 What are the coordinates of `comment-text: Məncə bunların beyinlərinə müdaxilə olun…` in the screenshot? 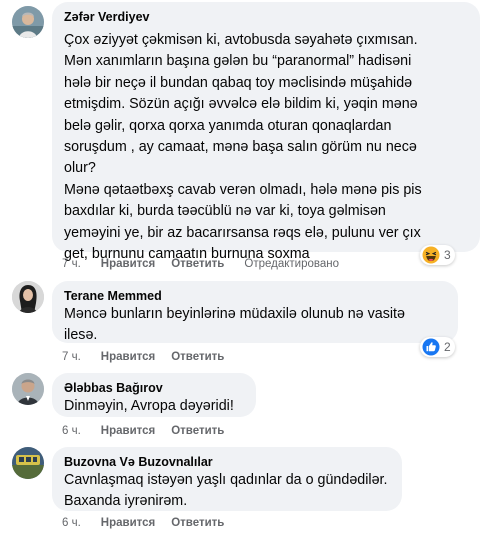 It's located at (234, 325).